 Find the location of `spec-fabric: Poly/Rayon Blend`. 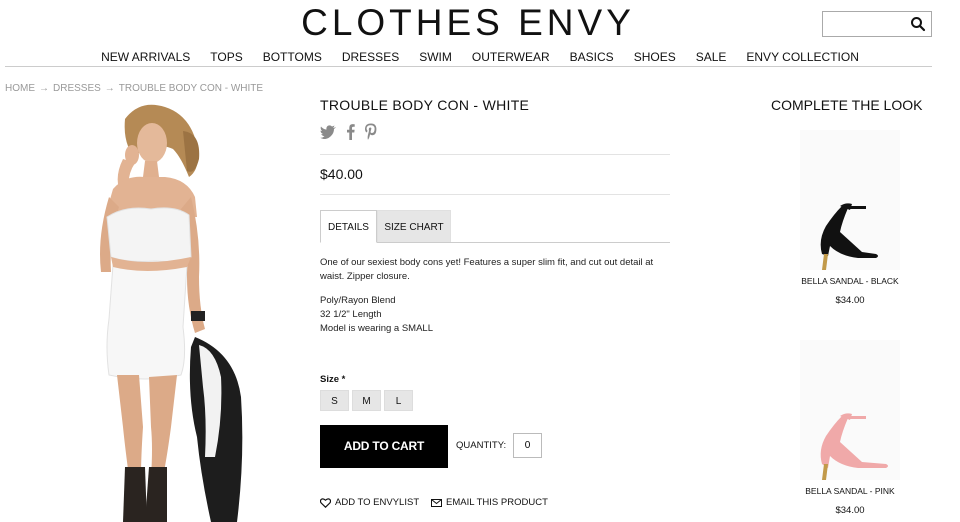

spec-fabric: Poly/Rayon Blend is located at coordinates (358, 300).